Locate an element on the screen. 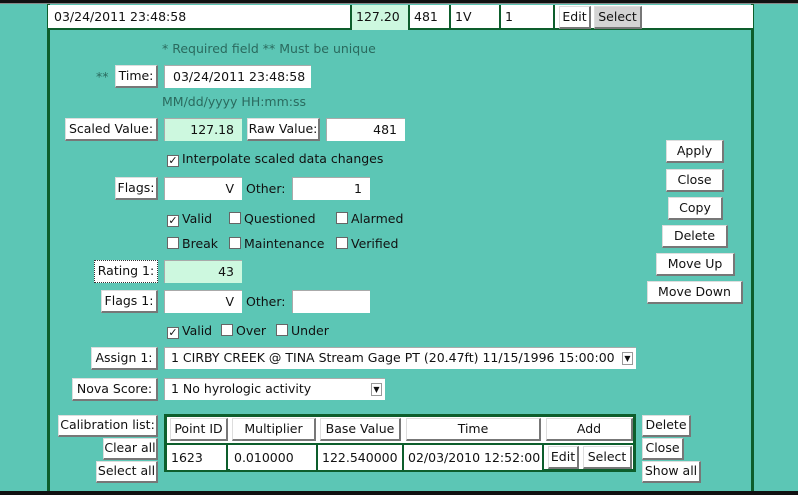 This screenshot has width=798, height=495. flag-verified-checkbox: Verified is located at coordinates (367, 243).